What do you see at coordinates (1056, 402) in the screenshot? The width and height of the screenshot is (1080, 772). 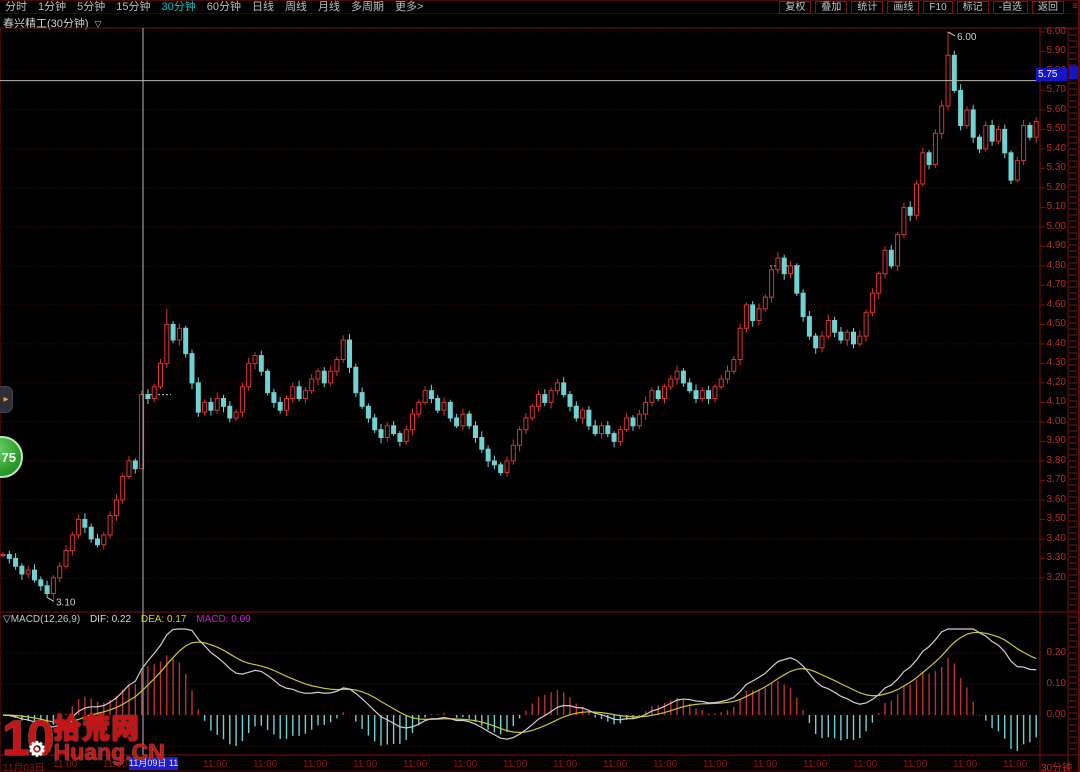 I see `price-label: 4.10` at bounding box center [1056, 402].